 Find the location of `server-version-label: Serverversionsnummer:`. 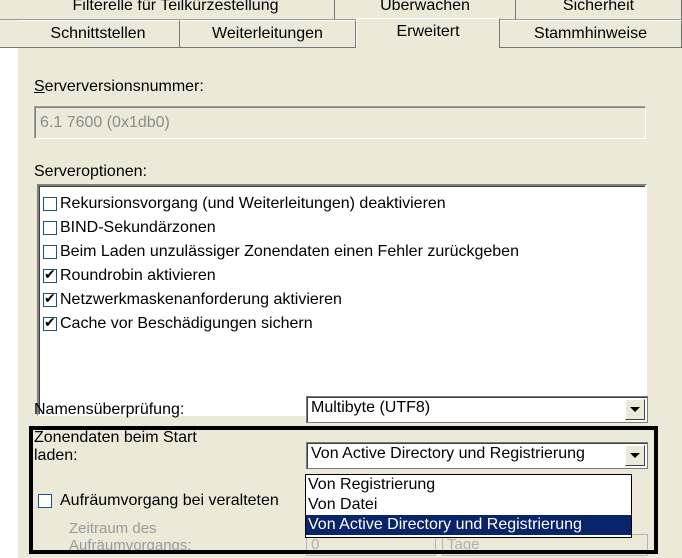

server-version-label: Serverversionsnummer: is located at coordinates (119, 87).